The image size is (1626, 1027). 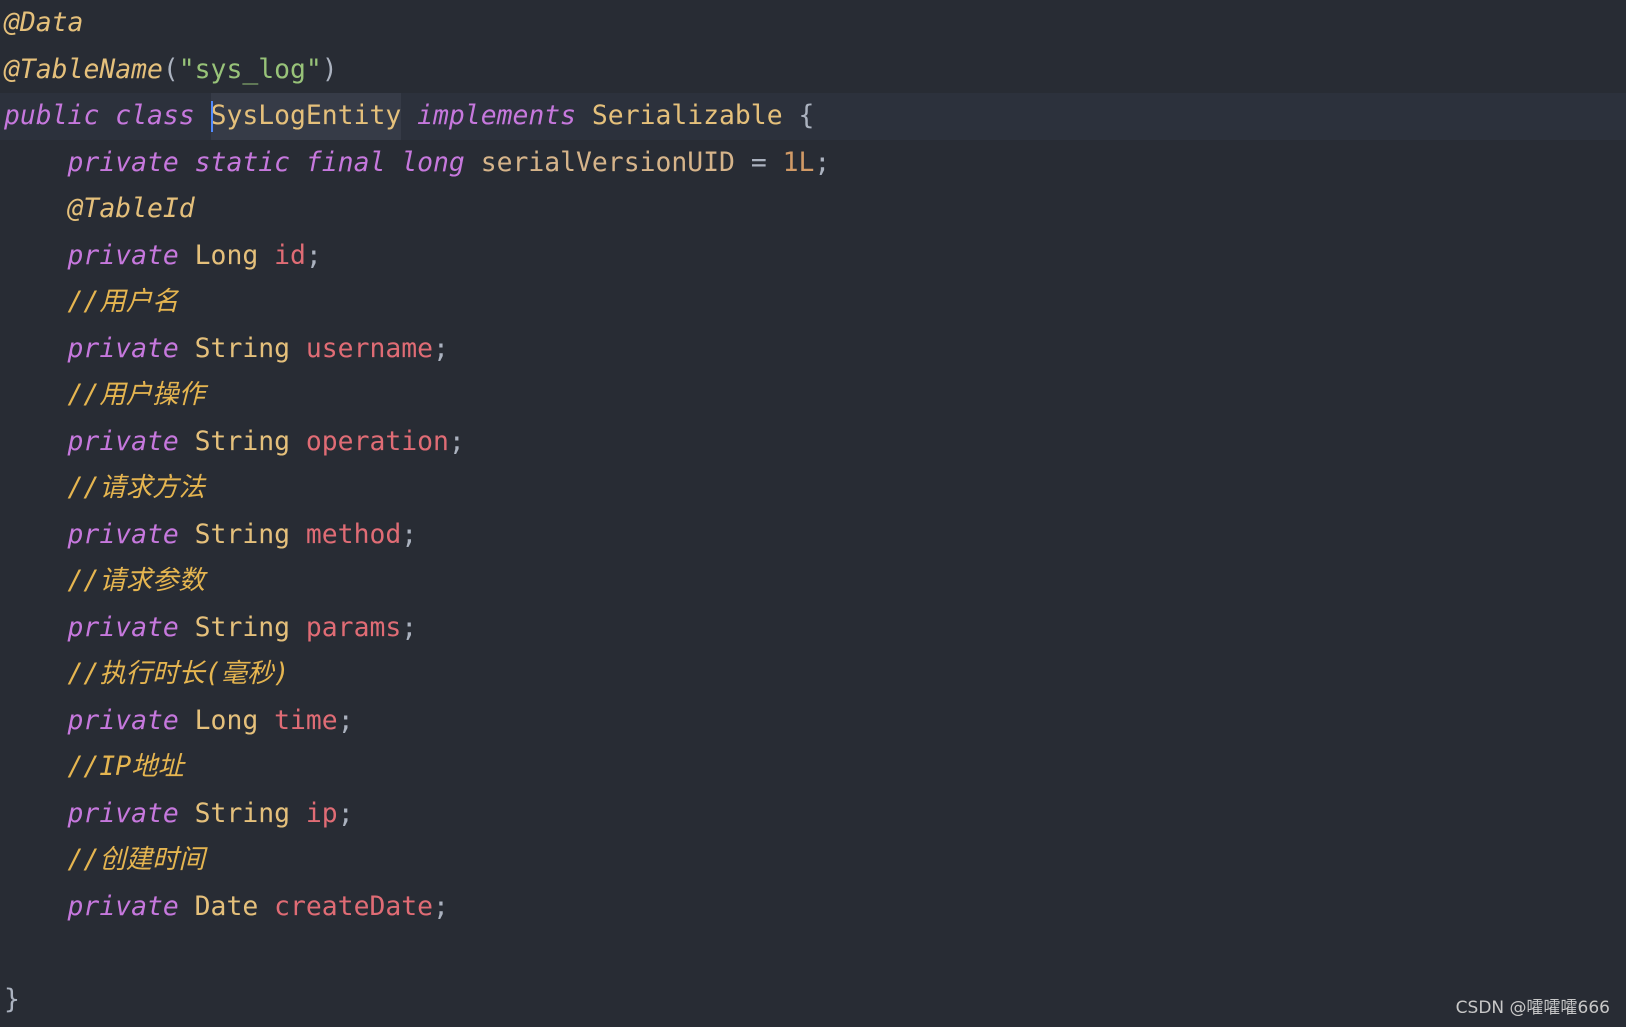 What do you see at coordinates (1532, 1008) in the screenshot?
I see `watermark: CSDN @嚯嚯嚯666` at bounding box center [1532, 1008].